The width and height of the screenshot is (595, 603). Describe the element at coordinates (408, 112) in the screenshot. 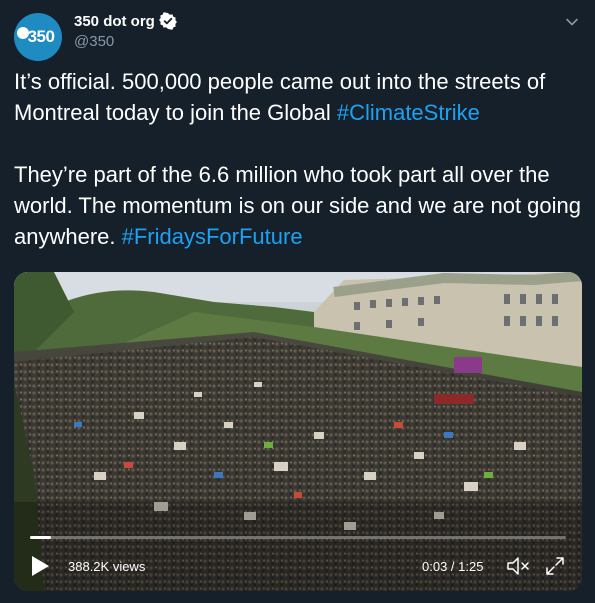

I see `hashtag-climatestrike: #ClimateStrike` at that location.